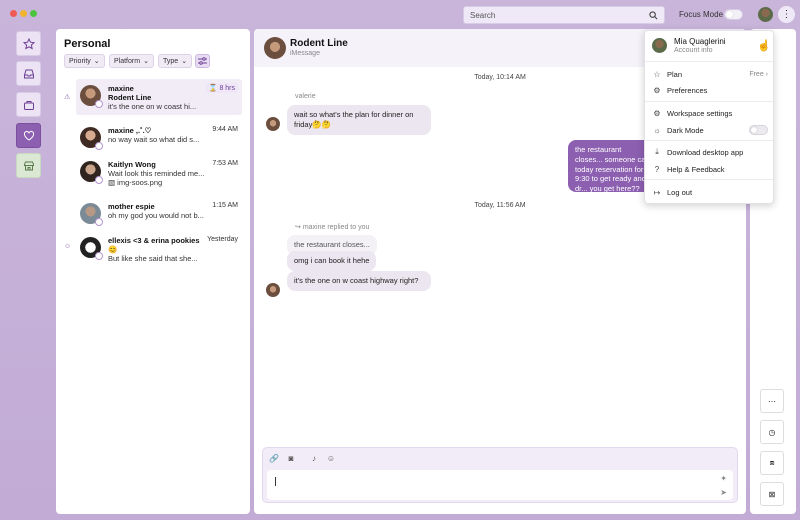  Describe the element at coordinates (130, 130) in the screenshot. I see `conversation-name: maxine ,.˚.♡` at that location.